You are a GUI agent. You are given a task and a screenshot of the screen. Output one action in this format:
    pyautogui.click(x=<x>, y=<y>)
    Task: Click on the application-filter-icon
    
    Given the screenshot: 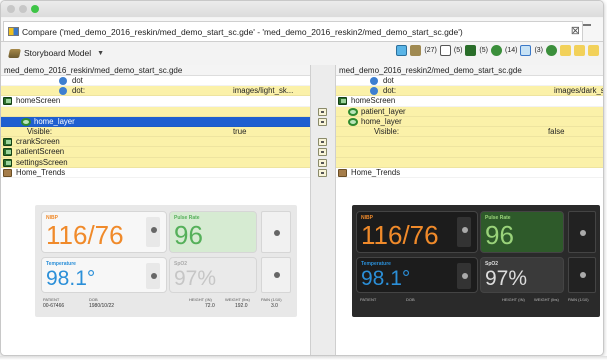 What is the action you would take?
    pyautogui.click(x=445, y=50)
    